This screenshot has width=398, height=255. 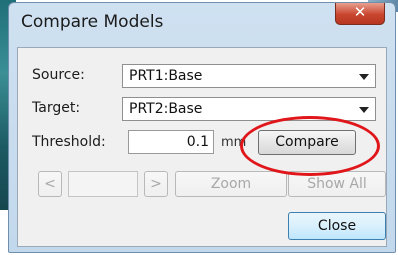 What do you see at coordinates (166, 76) in the screenshot?
I see `source-select-value: PRT1:Base` at bounding box center [166, 76].